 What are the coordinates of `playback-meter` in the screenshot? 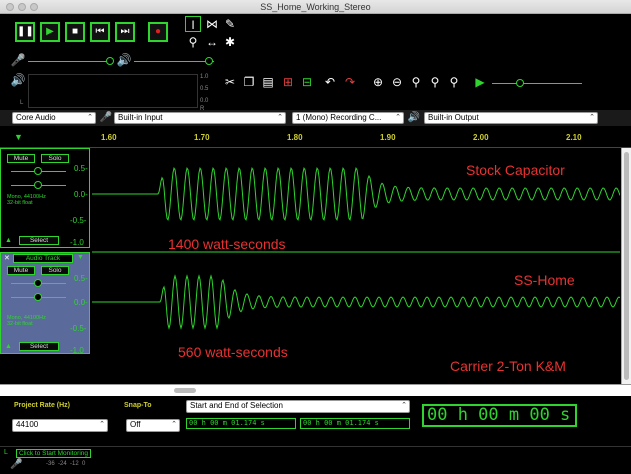 It's located at (113, 91).